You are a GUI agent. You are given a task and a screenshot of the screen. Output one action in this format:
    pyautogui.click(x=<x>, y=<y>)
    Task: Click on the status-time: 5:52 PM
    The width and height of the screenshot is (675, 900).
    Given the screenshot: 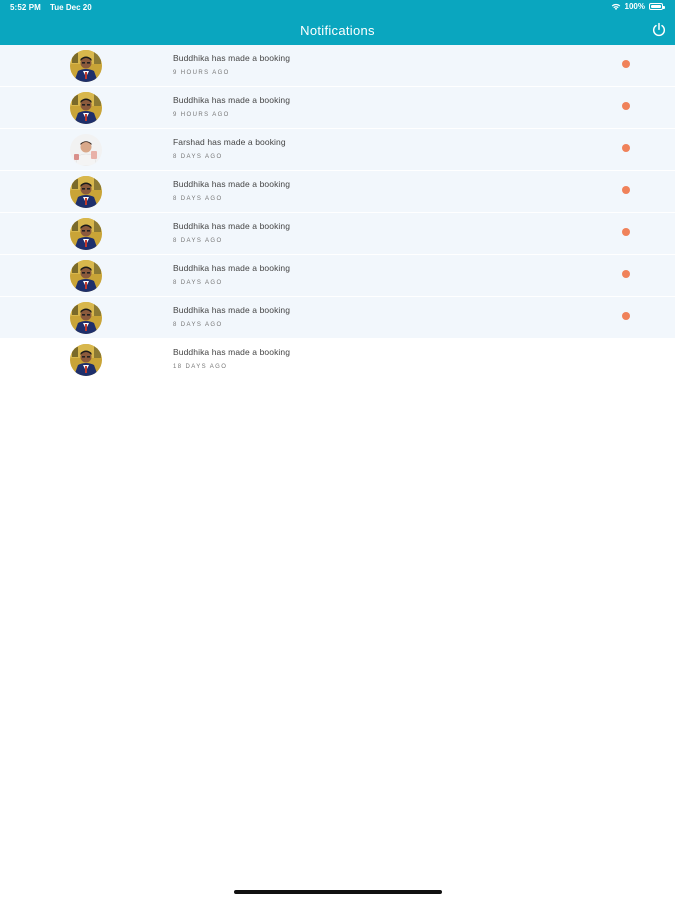 What is the action you would take?
    pyautogui.click(x=25, y=7)
    